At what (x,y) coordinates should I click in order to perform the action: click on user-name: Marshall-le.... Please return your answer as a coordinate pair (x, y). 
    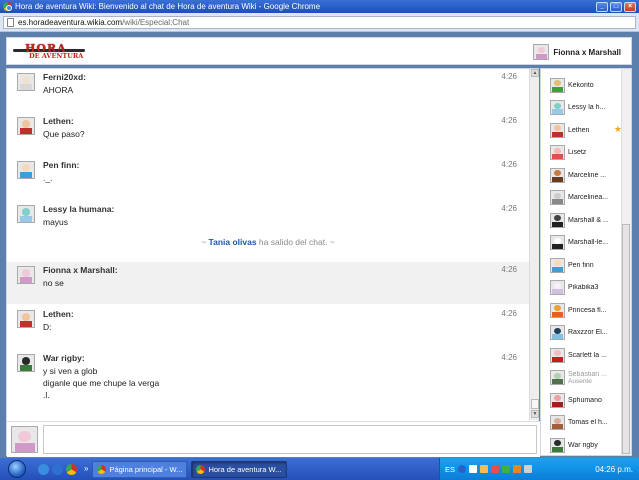
    Looking at the image, I should click on (588, 242).